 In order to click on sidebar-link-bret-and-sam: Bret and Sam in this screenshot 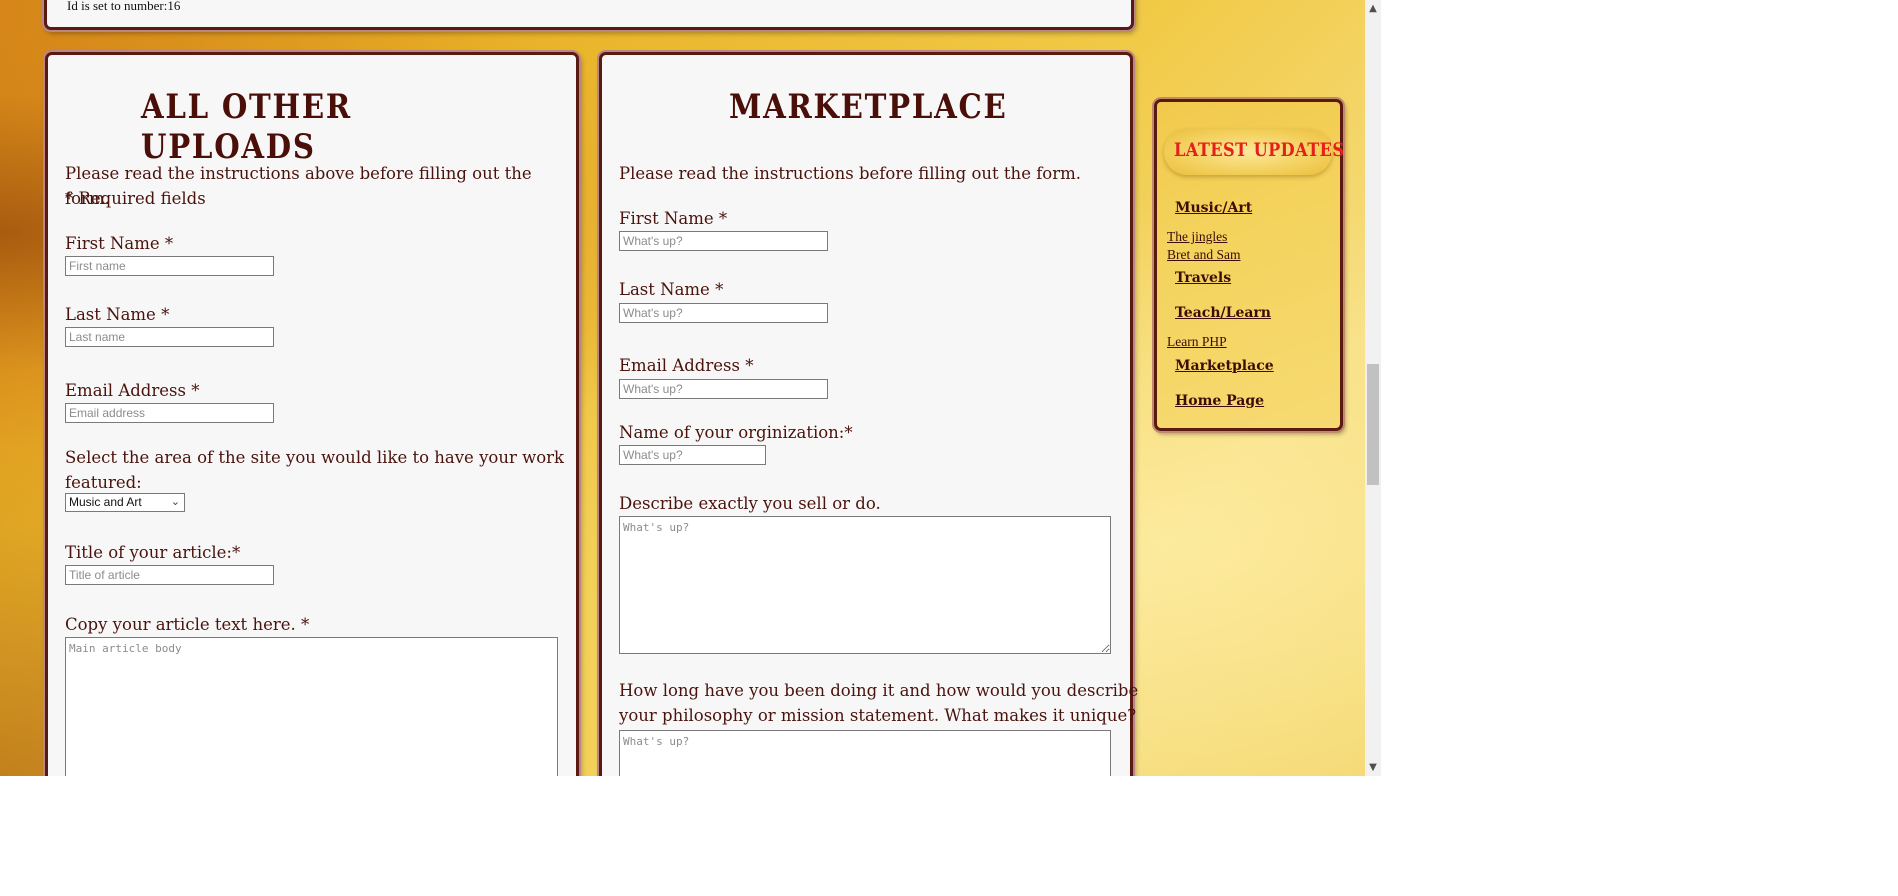, I will do `click(1204, 255)`.